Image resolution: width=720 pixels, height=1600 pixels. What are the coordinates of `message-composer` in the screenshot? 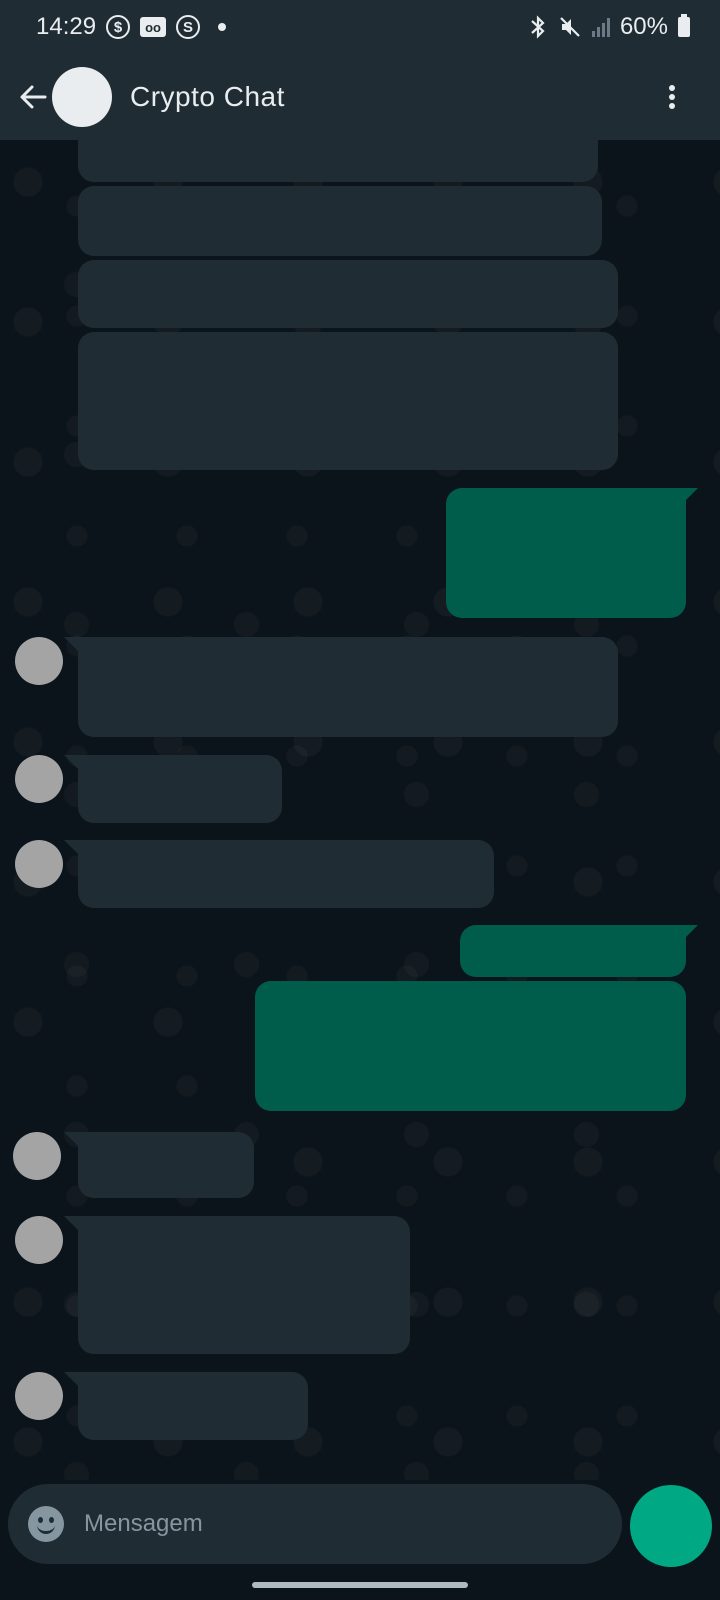 It's located at (315, 1524).